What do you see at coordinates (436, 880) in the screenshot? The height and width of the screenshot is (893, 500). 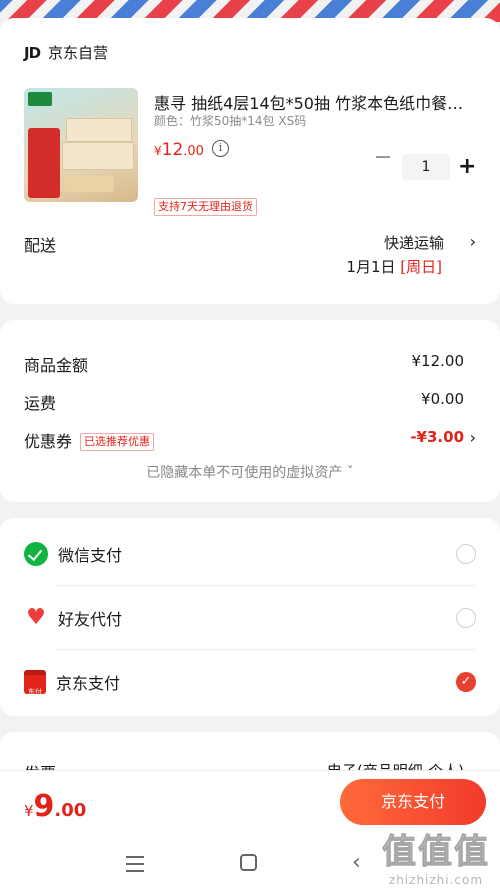 I see `watermark-url: zhizhizhi.com` at bounding box center [436, 880].